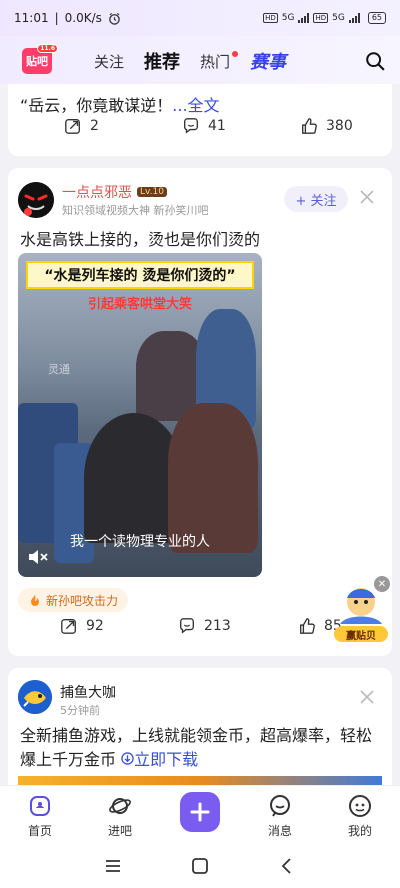 This screenshot has height=888, width=400. Describe the element at coordinates (47, 48) in the screenshot. I see `logo-badge: 11.6` at that location.